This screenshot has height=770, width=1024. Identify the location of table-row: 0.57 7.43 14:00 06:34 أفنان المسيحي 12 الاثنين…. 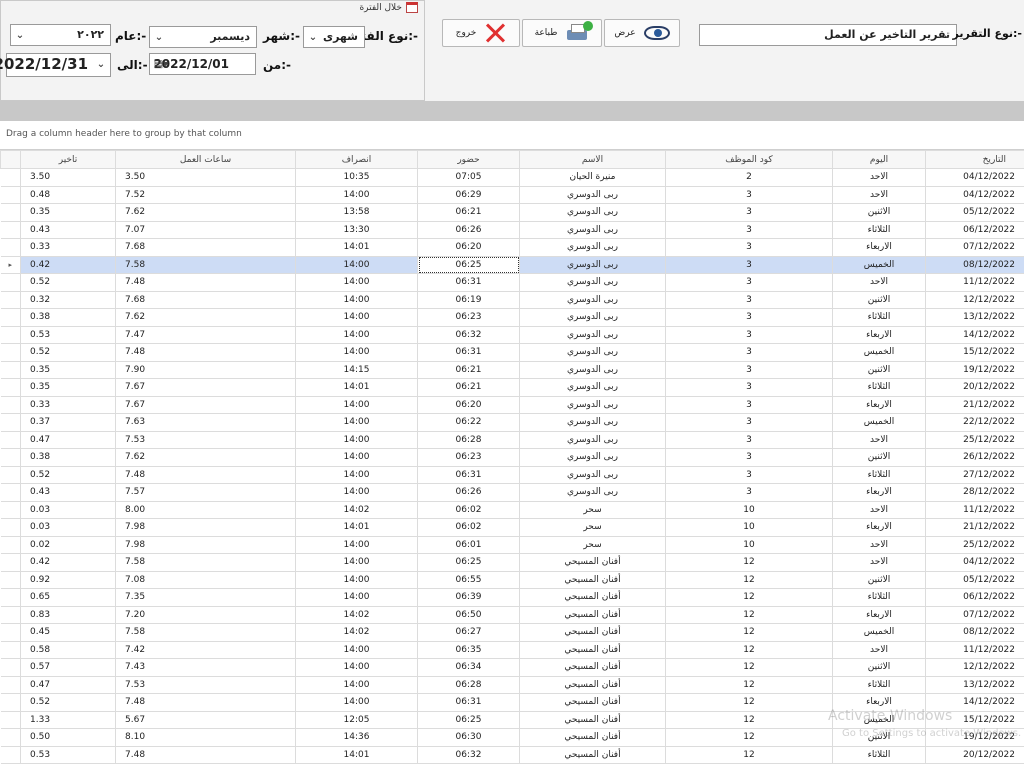
(512, 667).